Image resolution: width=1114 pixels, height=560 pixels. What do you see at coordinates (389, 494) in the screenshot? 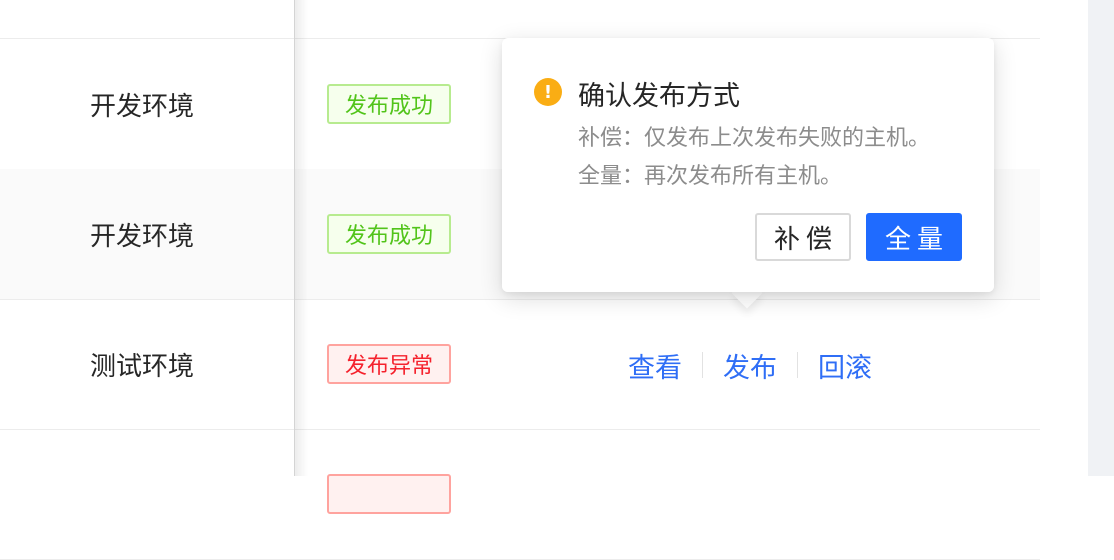
I see `status-badge-partial` at bounding box center [389, 494].